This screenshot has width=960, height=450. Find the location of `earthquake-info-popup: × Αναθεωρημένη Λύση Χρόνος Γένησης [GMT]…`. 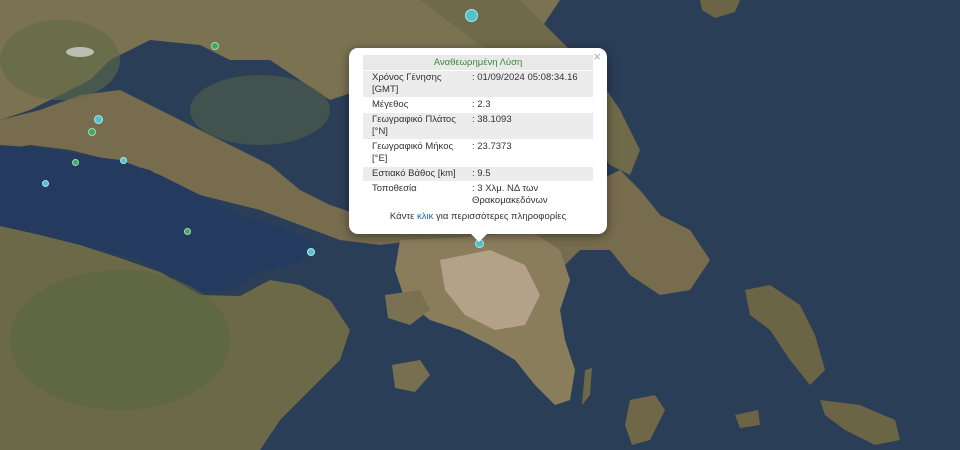

earthquake-info-popup: × Αναθεωρημένη Λύση Χρόνος Γένησης [GMT]… is located at coordinates (478, 145).